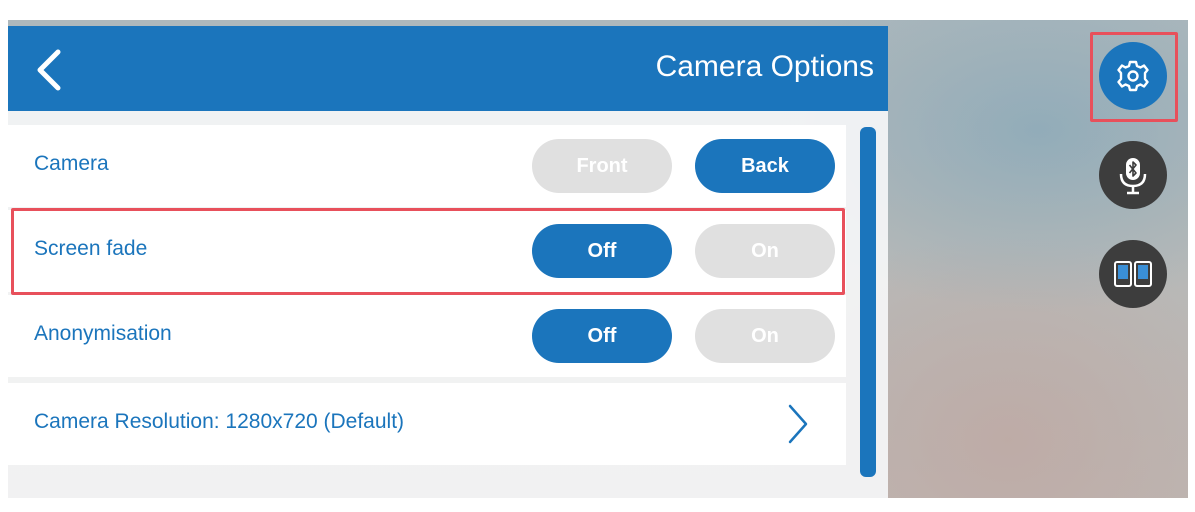 This screenshot has height=512, width=1195. I want to click on options-scrollbar, so click(868, 302).